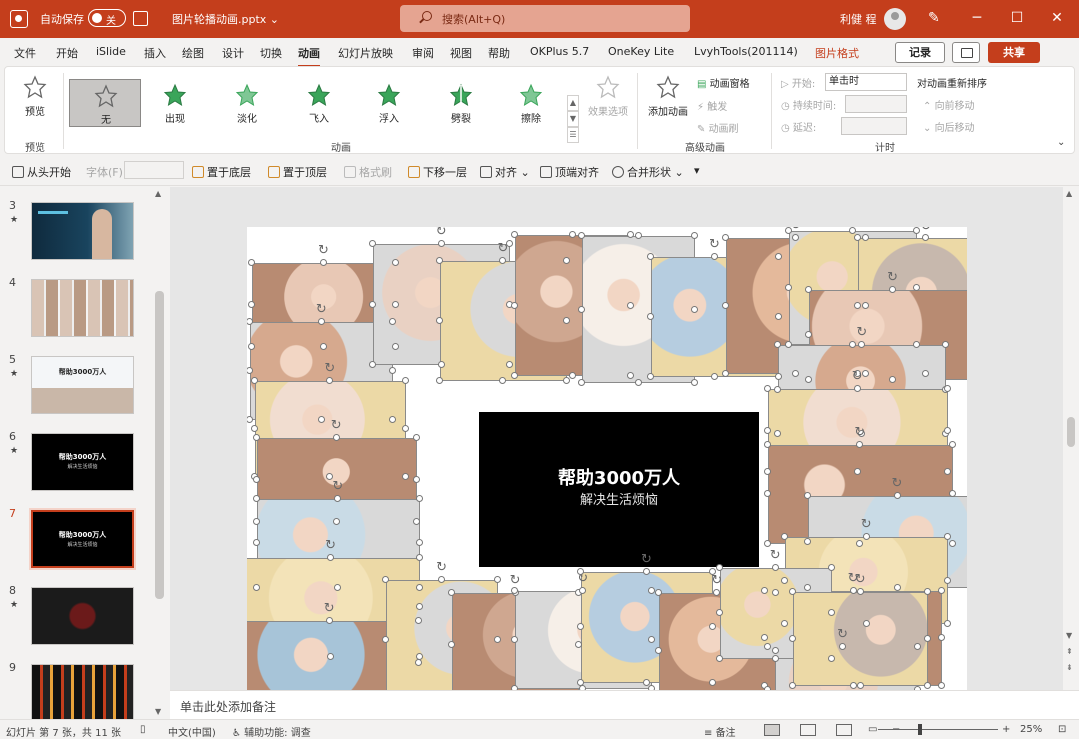 The image size is (1079, 739). I want to click on align-top-button: 顶端对齐, so click(569, 172).